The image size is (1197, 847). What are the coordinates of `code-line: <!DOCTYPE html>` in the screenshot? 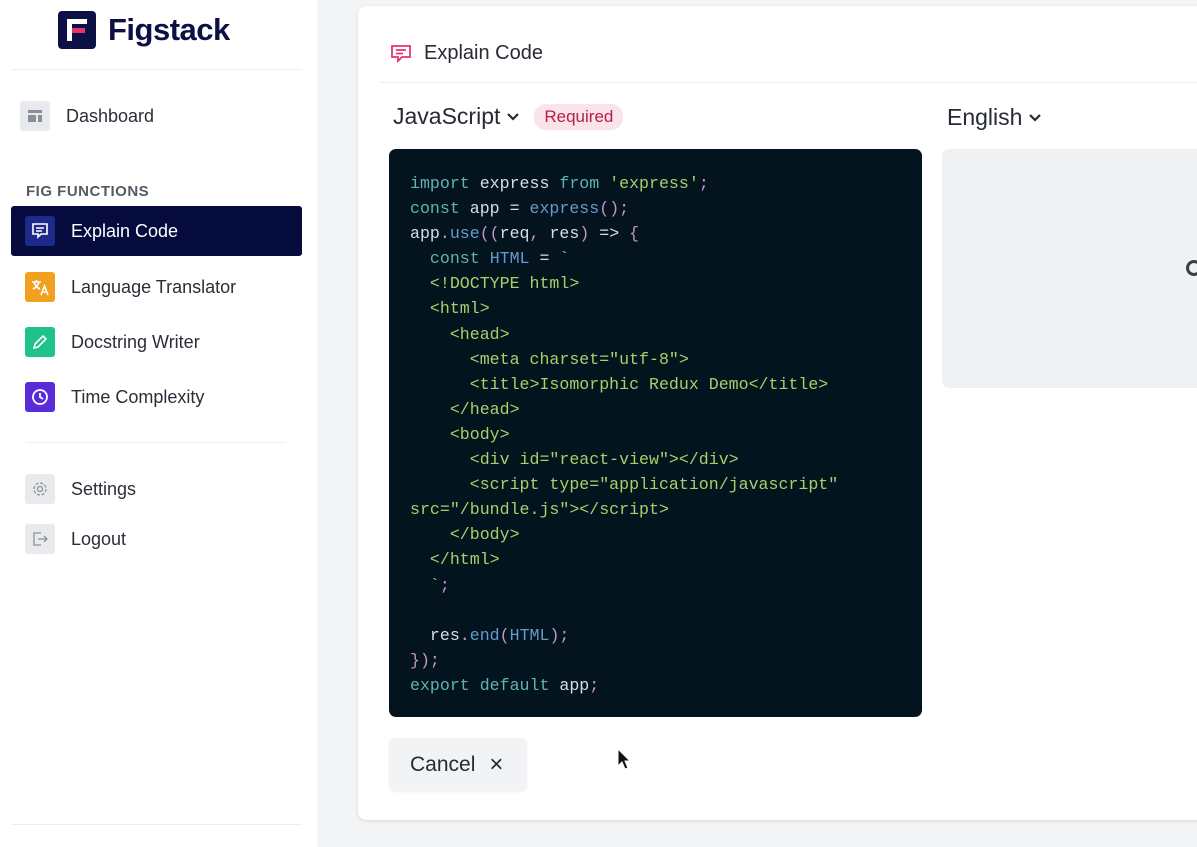 It's located at (666, 283).